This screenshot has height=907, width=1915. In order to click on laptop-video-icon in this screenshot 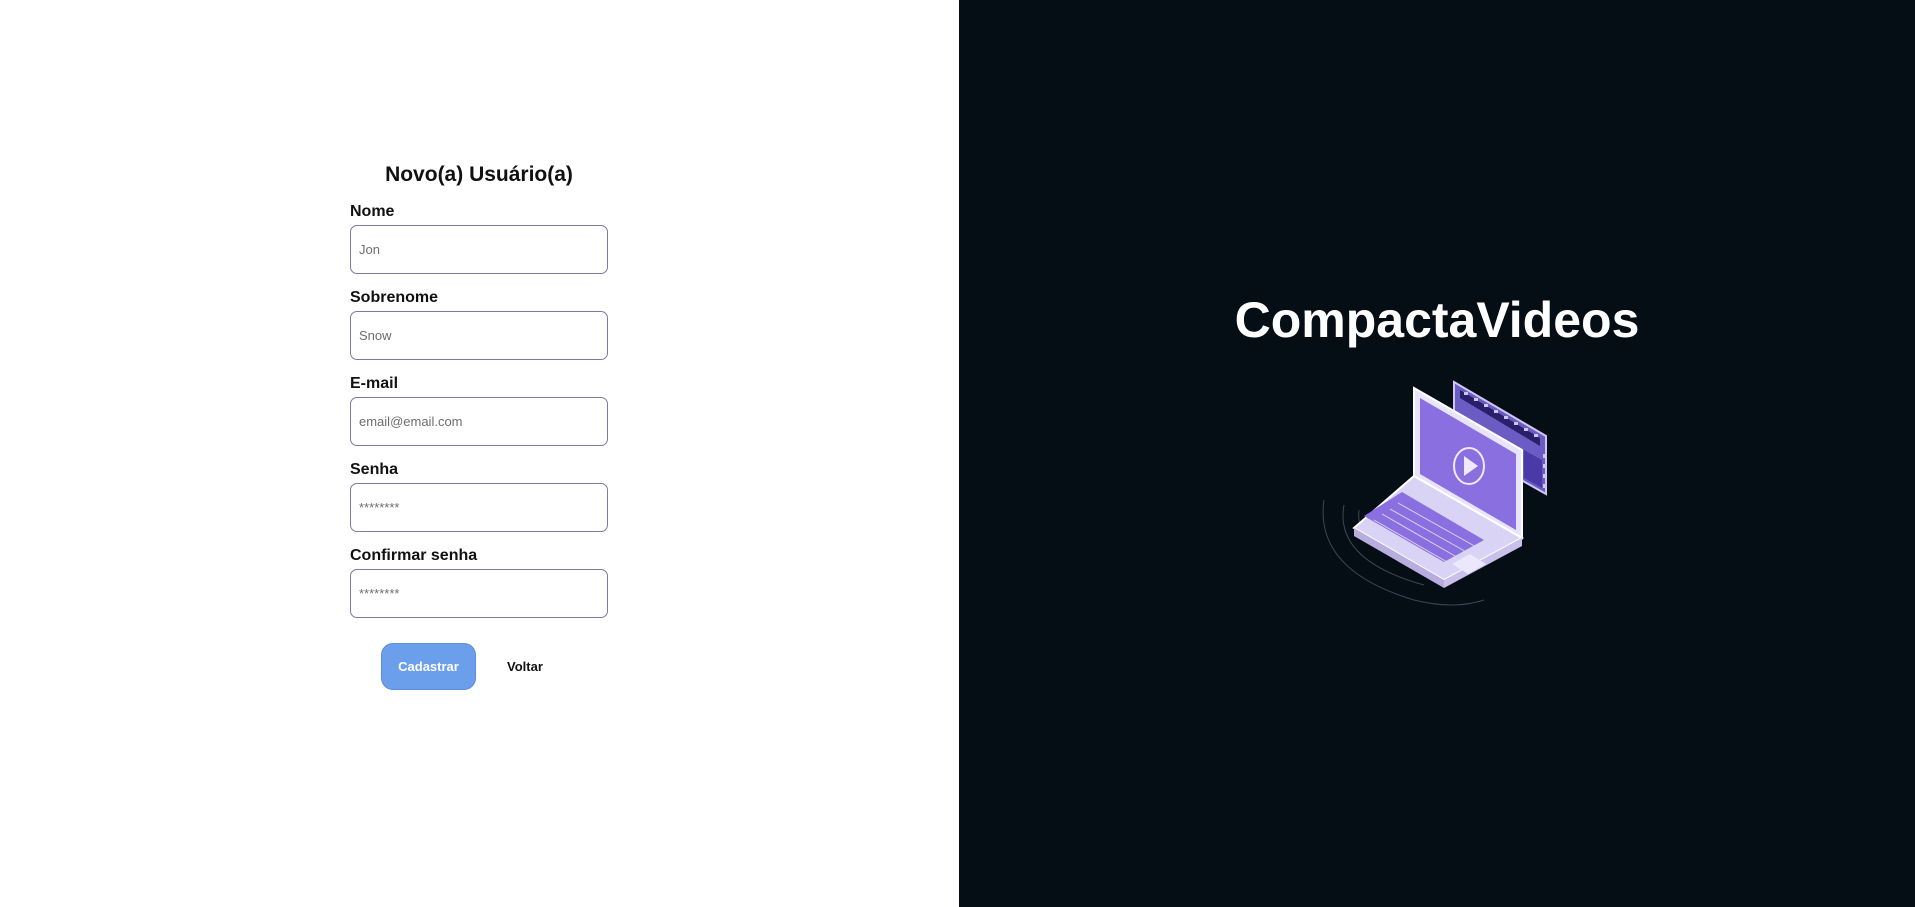, I will do `click(1434, 493)`.